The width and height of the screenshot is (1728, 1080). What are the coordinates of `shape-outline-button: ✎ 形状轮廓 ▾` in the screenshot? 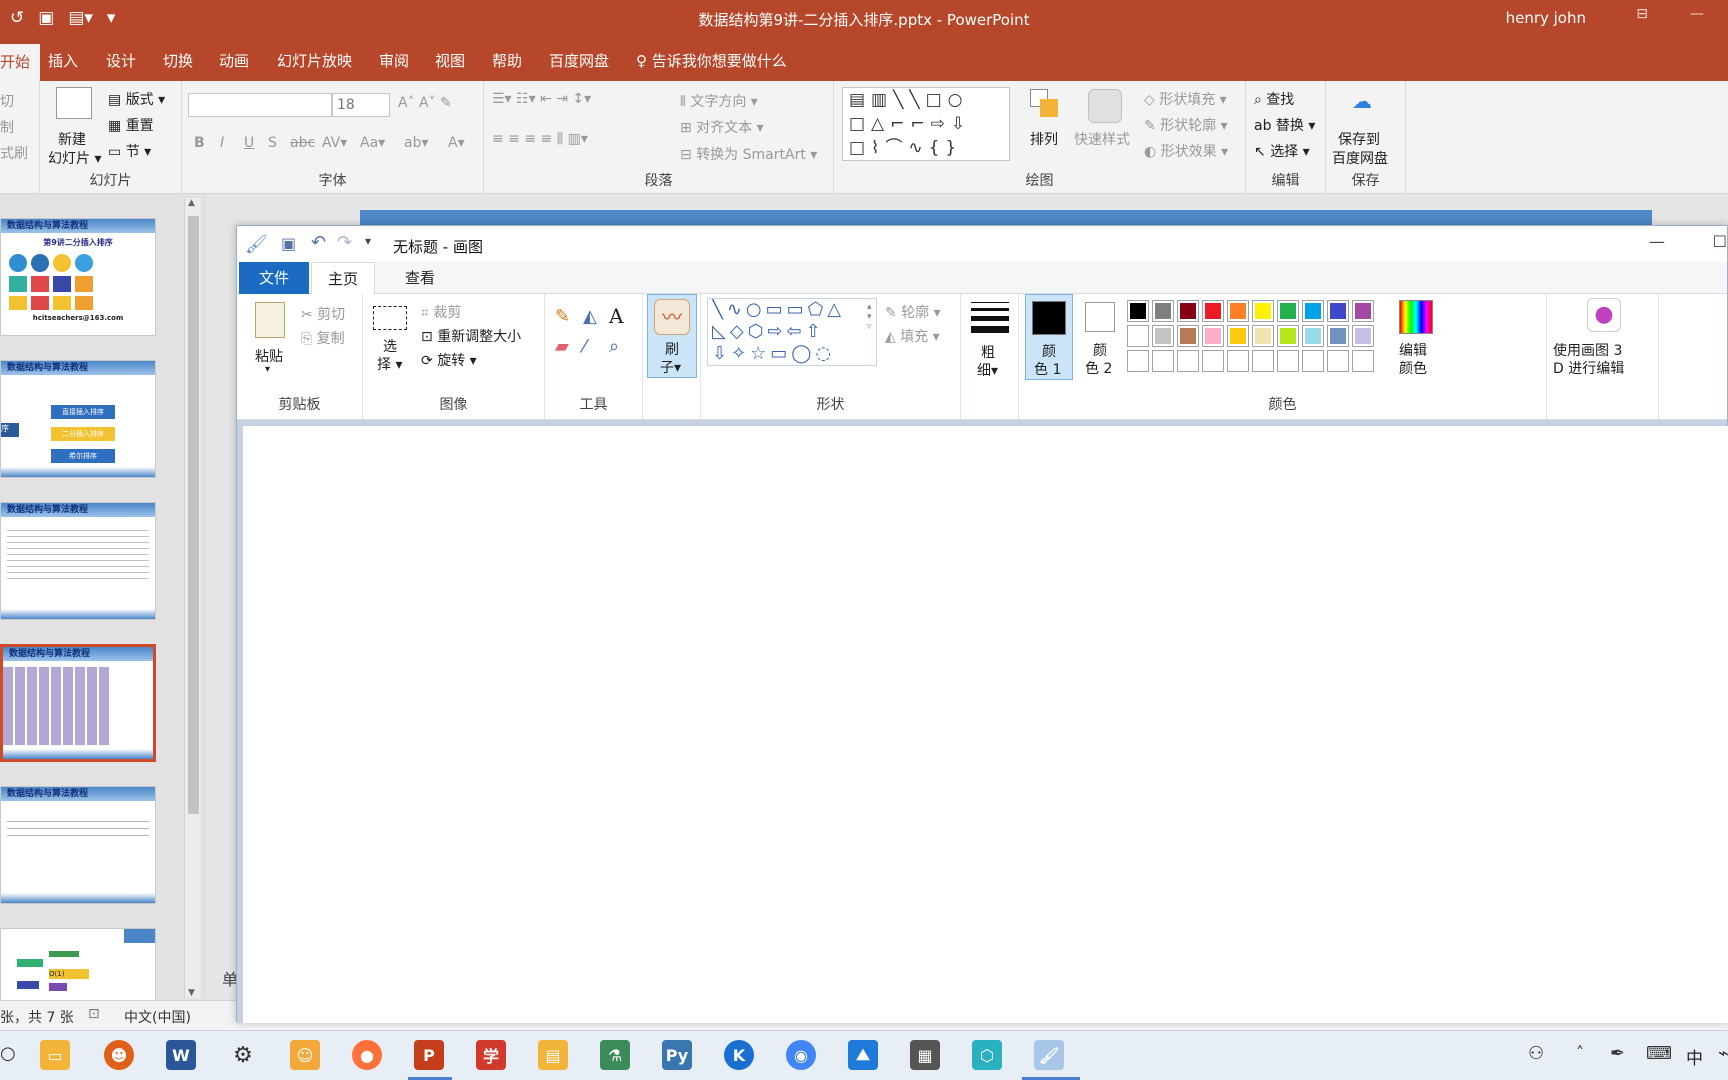 It's located at (1186, 125).